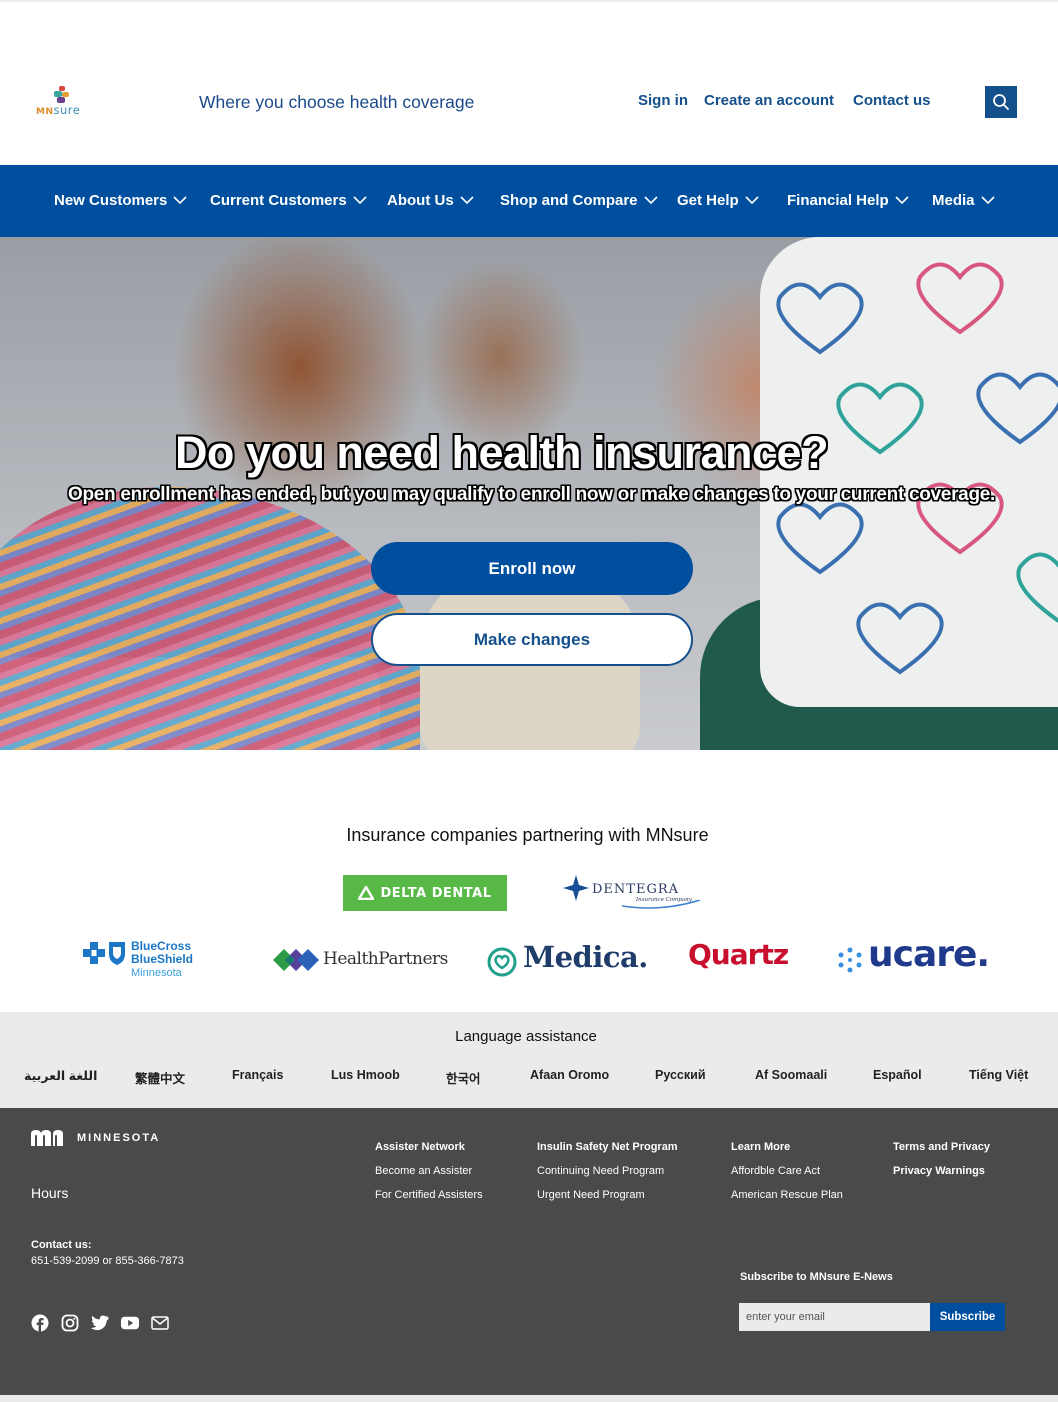 This screenshot has height=1402, width=1058. I want to click on sign-in-link: Sign in, so click(663, 100).